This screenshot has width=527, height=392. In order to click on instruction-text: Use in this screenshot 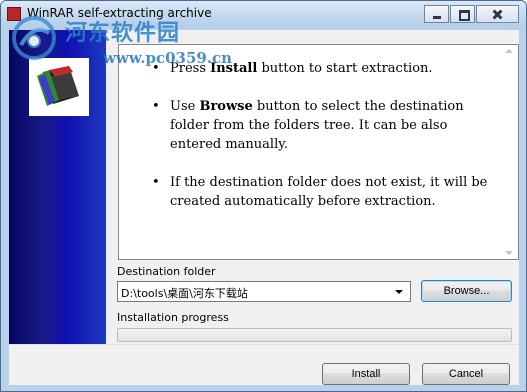, I will do `click(185, 106)`.